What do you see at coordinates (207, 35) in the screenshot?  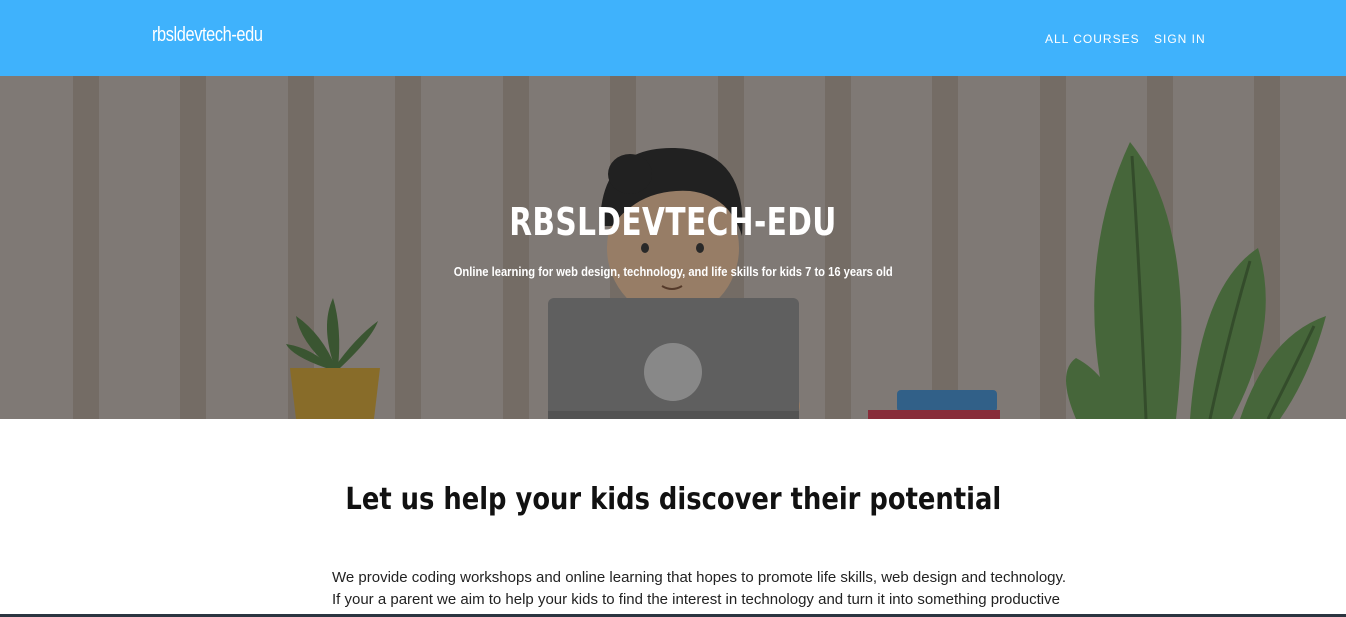 I see `brand-logo-link: rbsldevtech-edu` at bounding box center [207, 35].